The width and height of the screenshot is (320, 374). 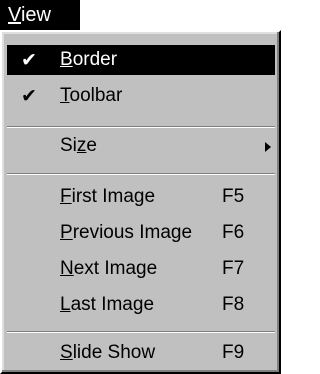 I want to click on shortcut-label: F8, so click(x=233, y=304).